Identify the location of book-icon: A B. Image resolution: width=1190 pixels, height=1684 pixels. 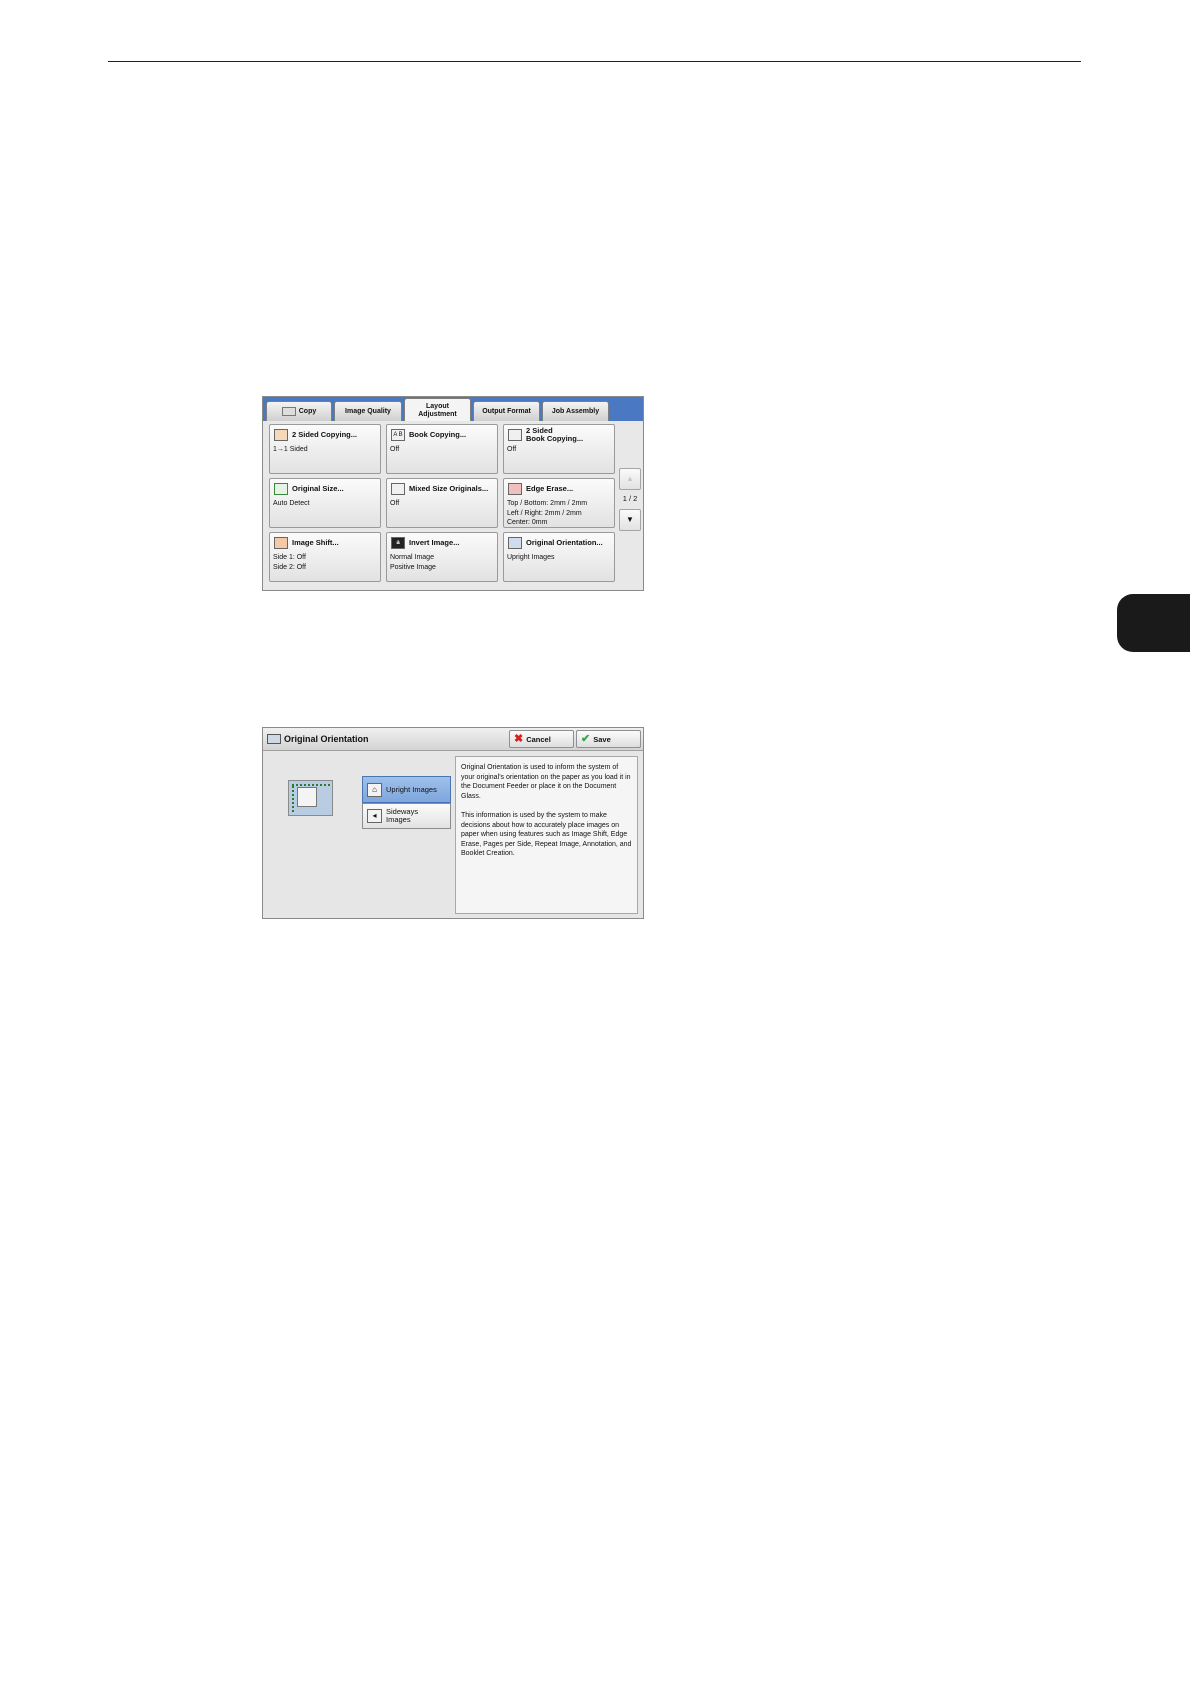
(398, 435).